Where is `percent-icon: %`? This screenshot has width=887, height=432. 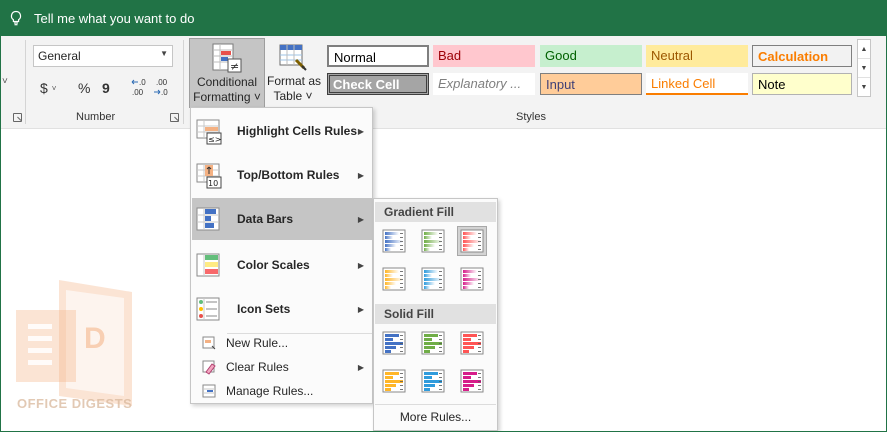
percent-icon: % is located at coordinates (84, 88).